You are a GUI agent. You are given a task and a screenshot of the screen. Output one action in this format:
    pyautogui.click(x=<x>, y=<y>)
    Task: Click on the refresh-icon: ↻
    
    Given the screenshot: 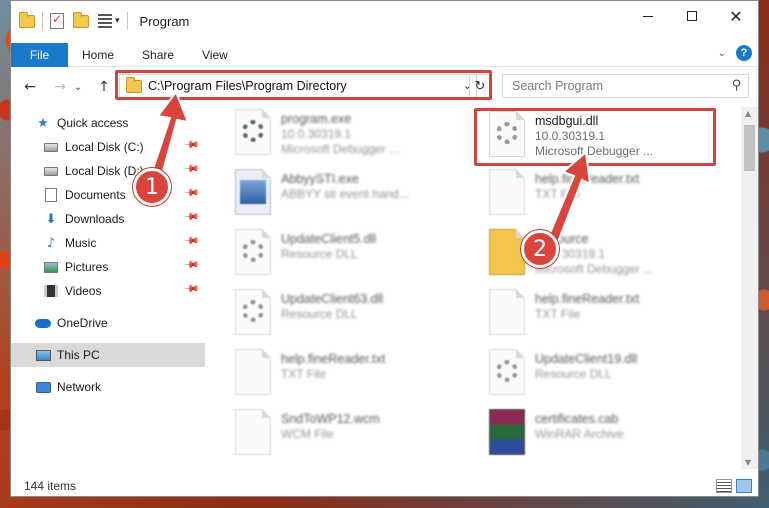 What is the action you would take?
    pyautogui.click(x=480, y=86)
    